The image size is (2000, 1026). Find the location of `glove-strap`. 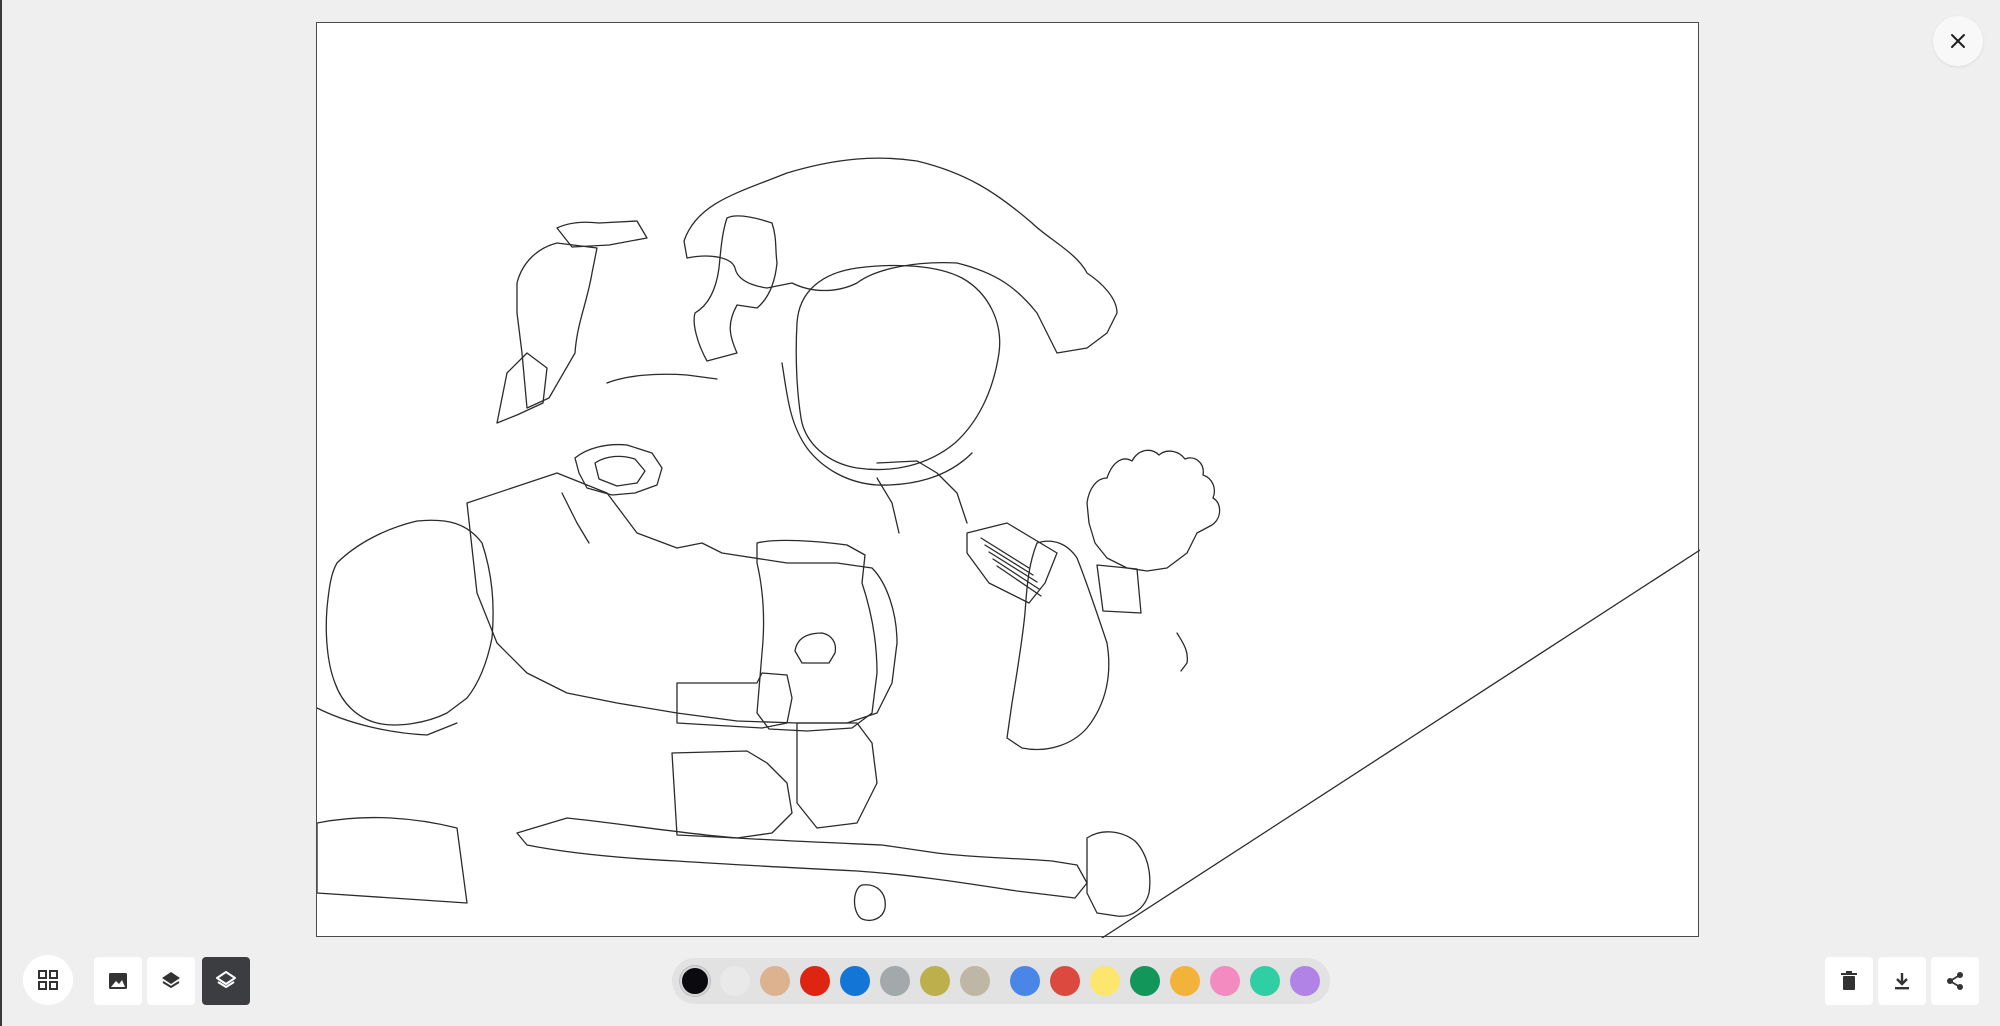

glove-strap is located at coordinates (1182, 652).